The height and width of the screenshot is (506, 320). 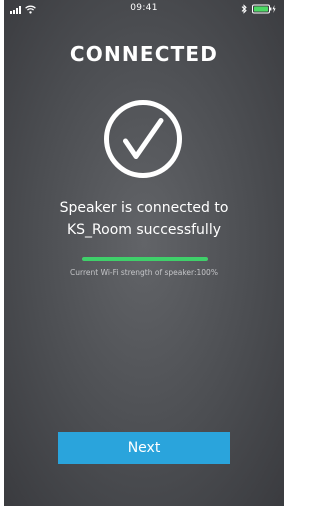 What do you see at coordinates (143, 230) in the screenshot?
I see `message-line-2: KS_Room successfully` at bounding box center [143, 230].